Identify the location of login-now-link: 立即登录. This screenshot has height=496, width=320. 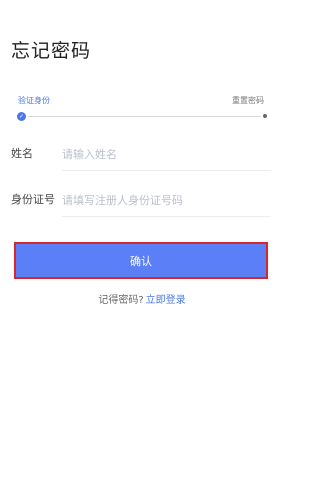
(166, 300).